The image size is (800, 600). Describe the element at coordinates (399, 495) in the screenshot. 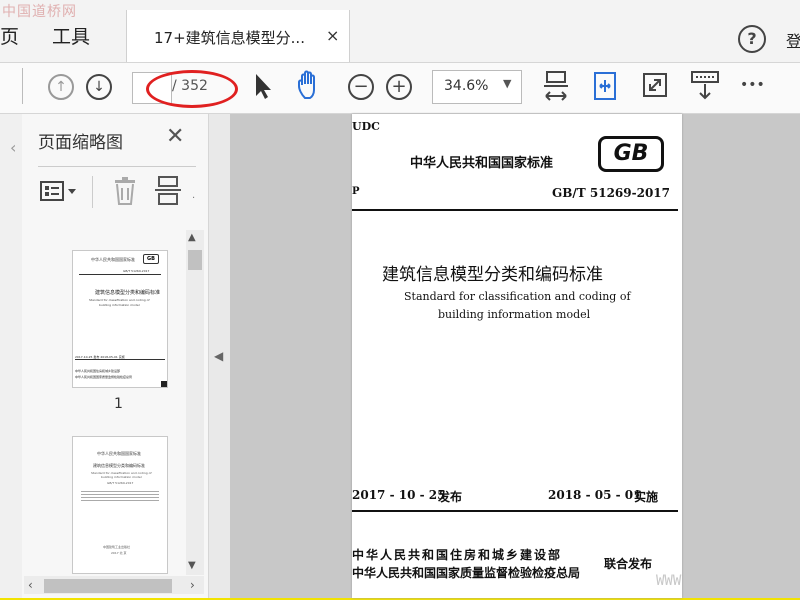

I see `doc-issue-date: 2017 - 10 - 25` at that location.